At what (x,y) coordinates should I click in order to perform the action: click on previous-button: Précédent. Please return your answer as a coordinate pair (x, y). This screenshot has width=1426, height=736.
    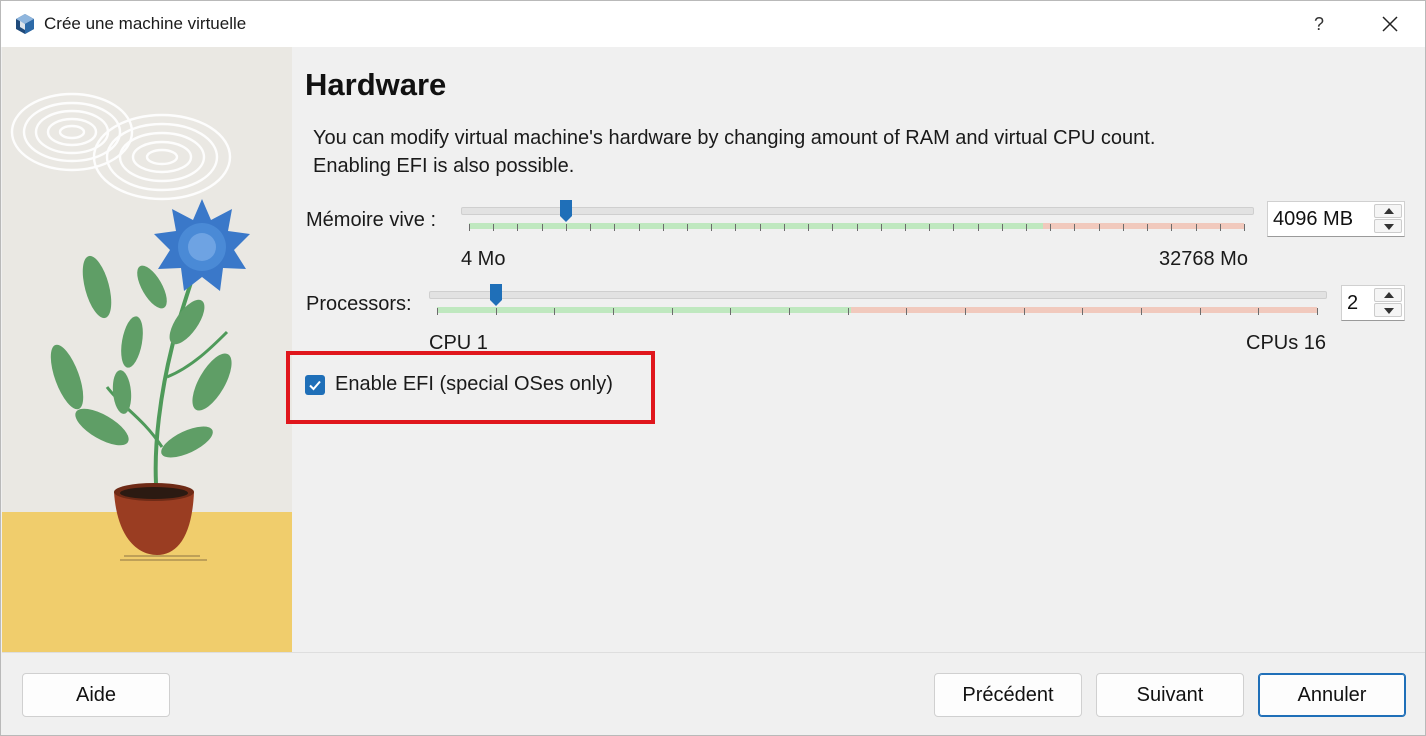
    Looking at the image, I should click on (1008, 695).